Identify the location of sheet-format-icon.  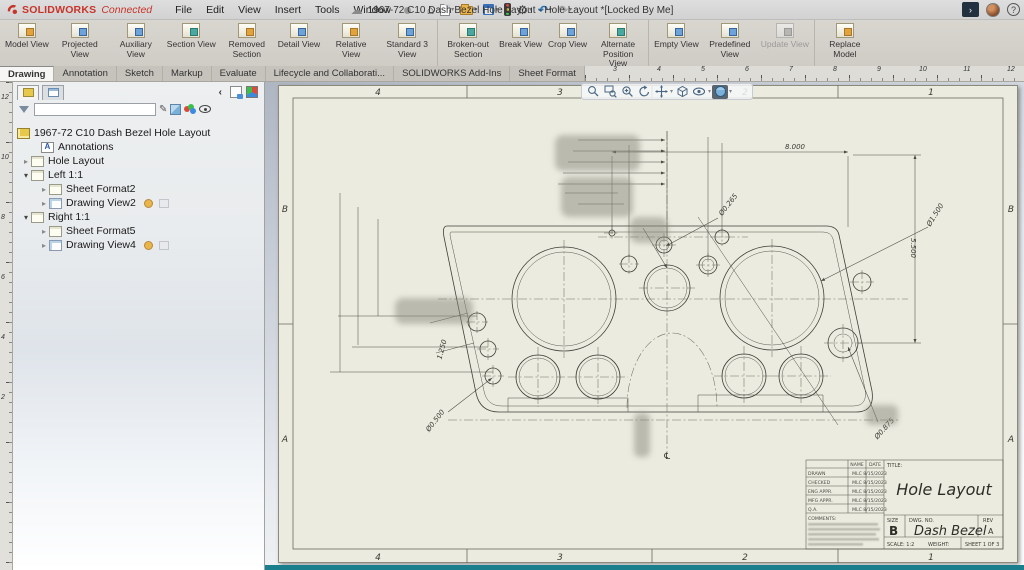
(55, 231).